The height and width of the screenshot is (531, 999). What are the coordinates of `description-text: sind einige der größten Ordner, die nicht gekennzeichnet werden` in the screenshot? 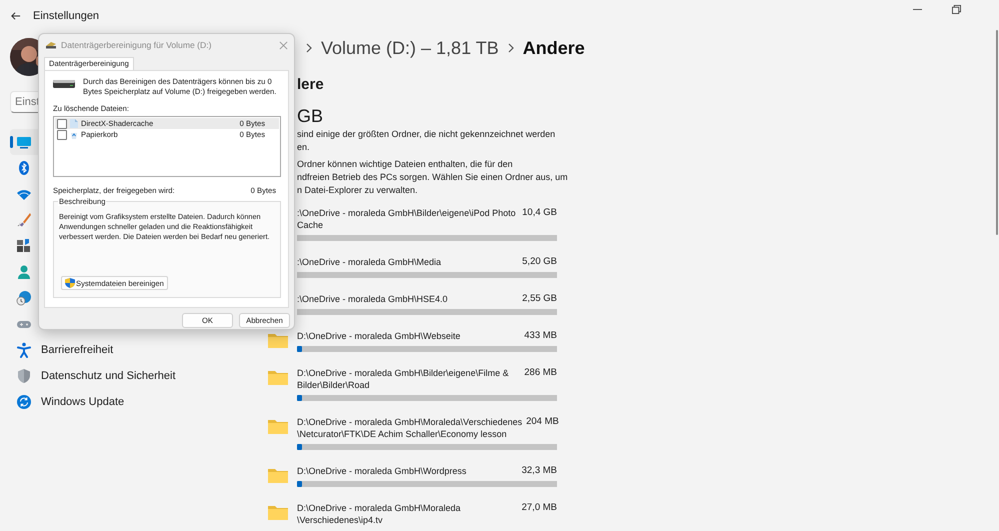 It's located at (426, 134).